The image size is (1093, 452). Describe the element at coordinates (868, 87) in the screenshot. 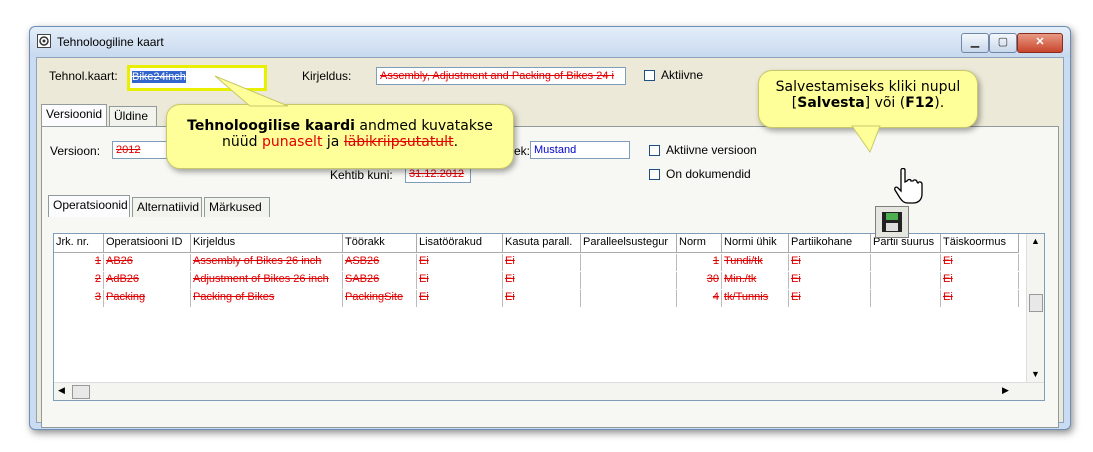

I see `save-callout-line-1: Salvestamiseks kliki nupul` at that location.